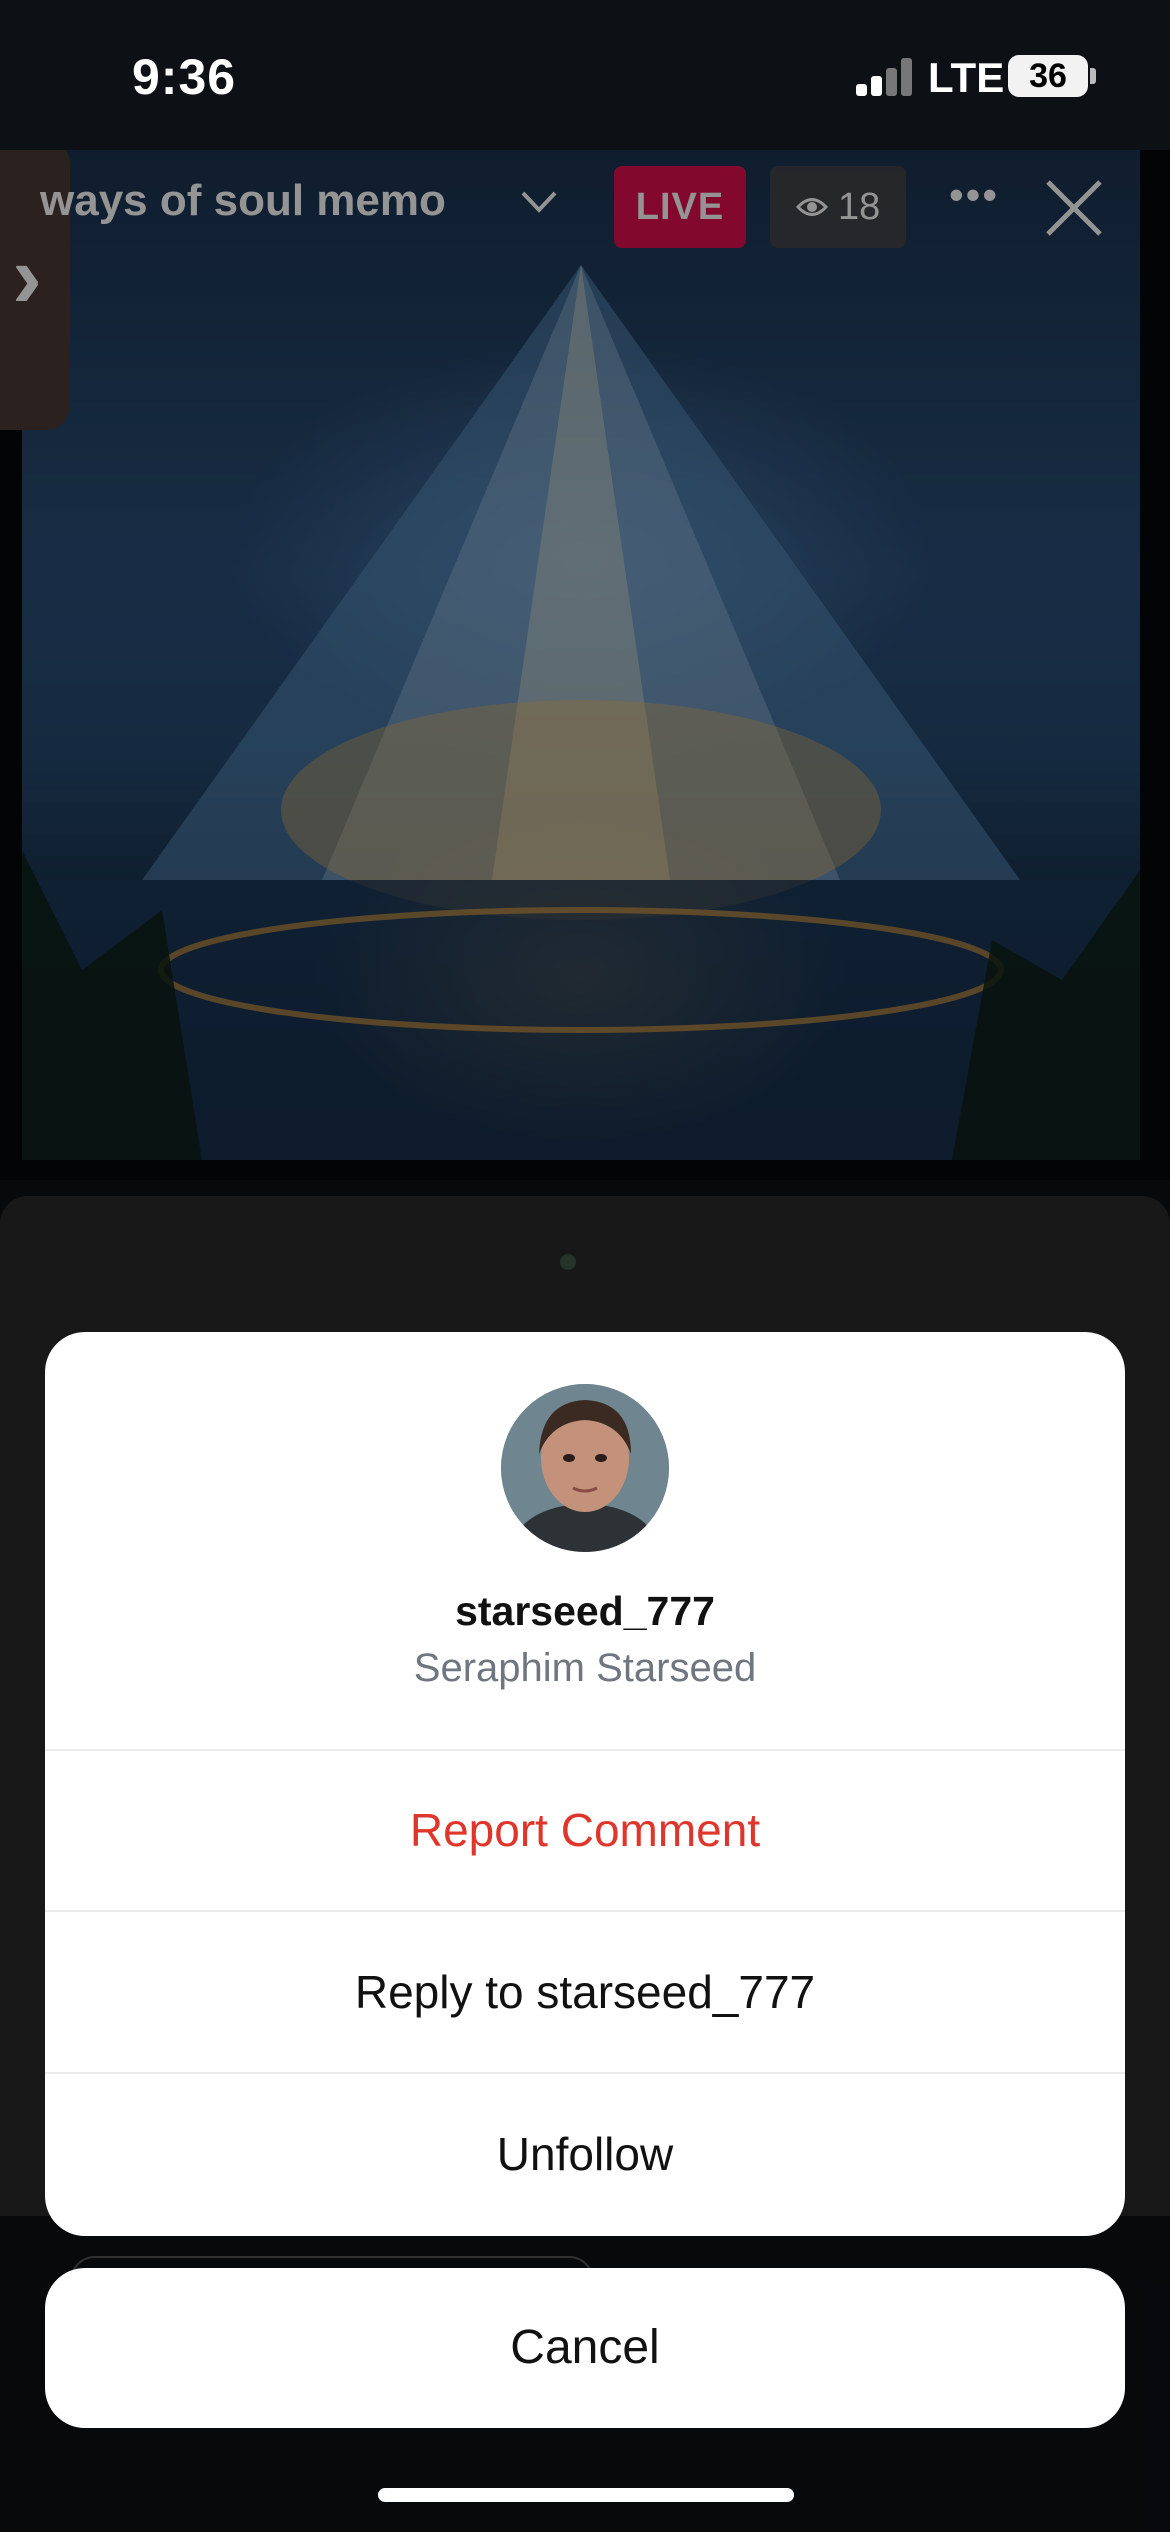  I want to click on unfollow-button: Unfollow, so click(585, 2154).